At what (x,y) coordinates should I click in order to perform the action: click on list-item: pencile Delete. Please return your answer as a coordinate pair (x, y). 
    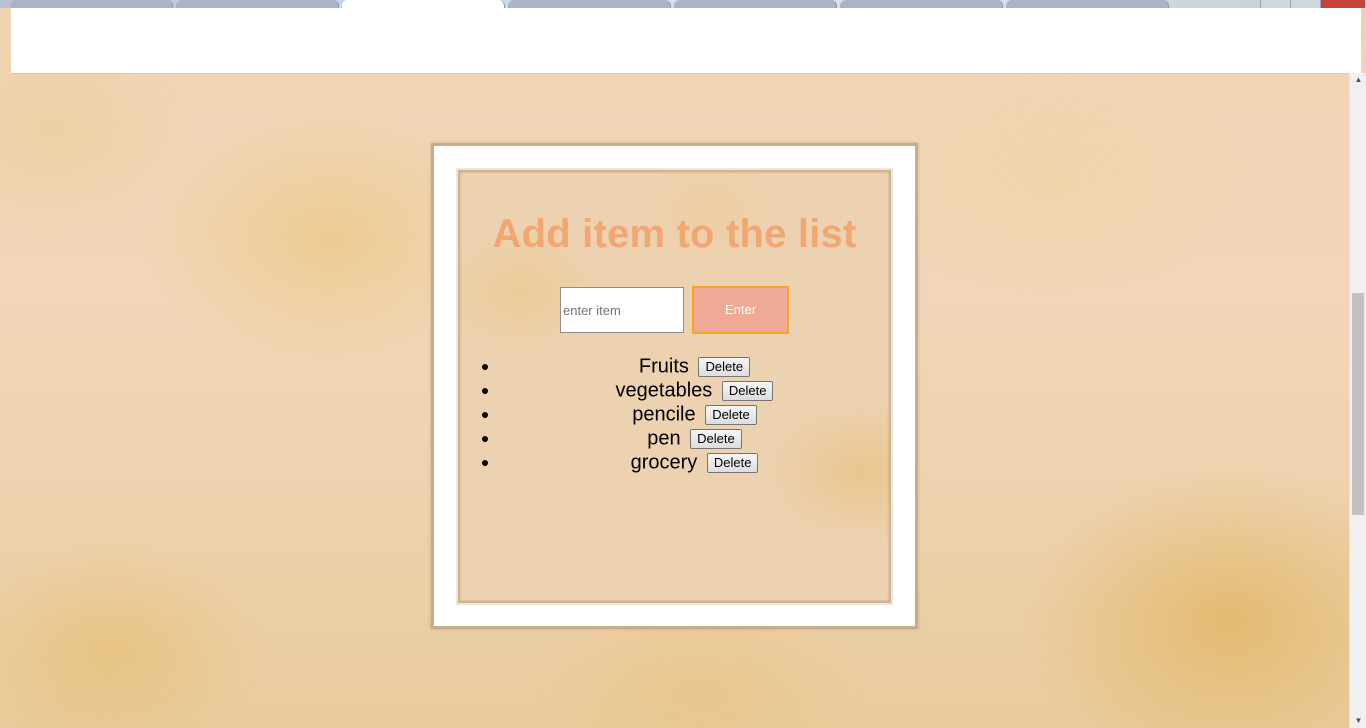
    Looking at the image, I should click on (694, 414).